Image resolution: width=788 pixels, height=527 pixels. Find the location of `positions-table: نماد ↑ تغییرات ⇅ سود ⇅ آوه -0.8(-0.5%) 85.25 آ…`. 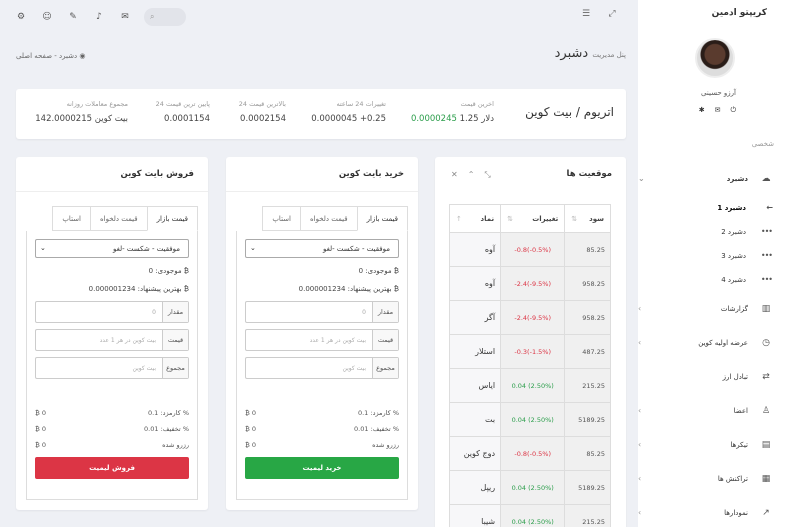

positions-table: نماد ↑ تغییرات ⇅ سود ⇅ آوه -0.8(-0.5%) 85.25 آ… is located at coordinates (529, 365).